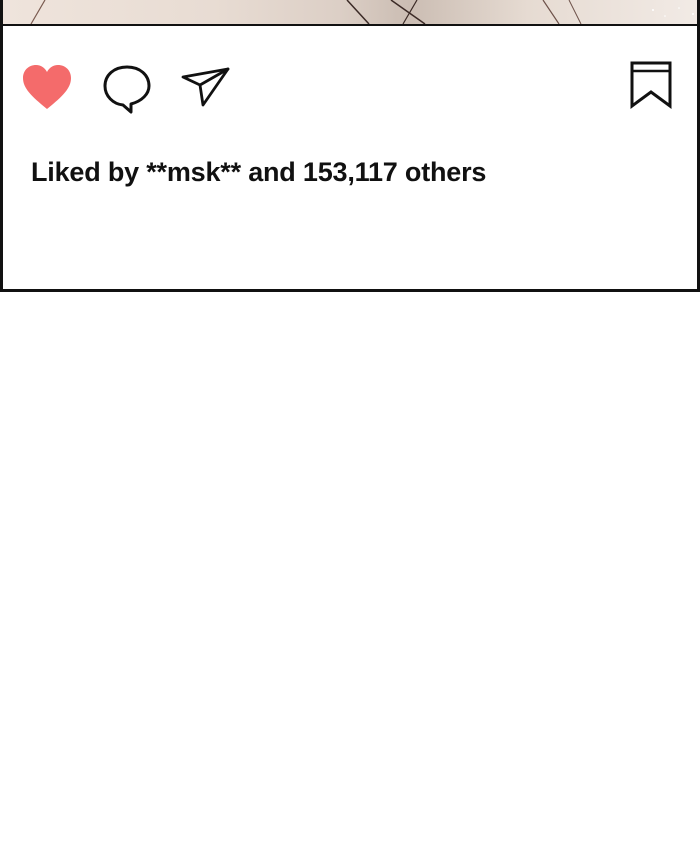 This screenshot has height=858, width=700. I want to click on paper-plane-icon, so click(205, 87).